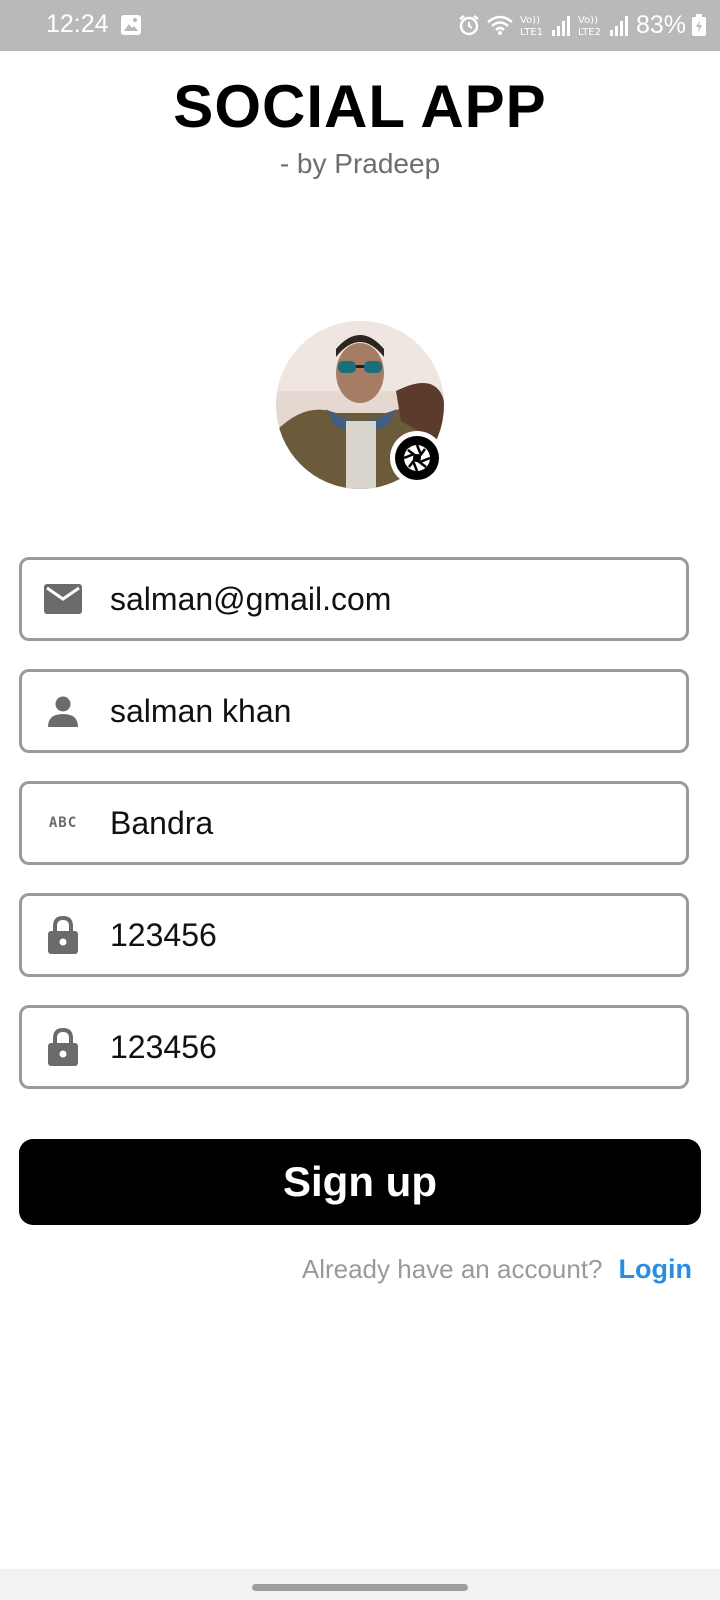 Image resolution: width=720 pixels, height=1600 pixels. I want to click on email-input, so click(390, 599).